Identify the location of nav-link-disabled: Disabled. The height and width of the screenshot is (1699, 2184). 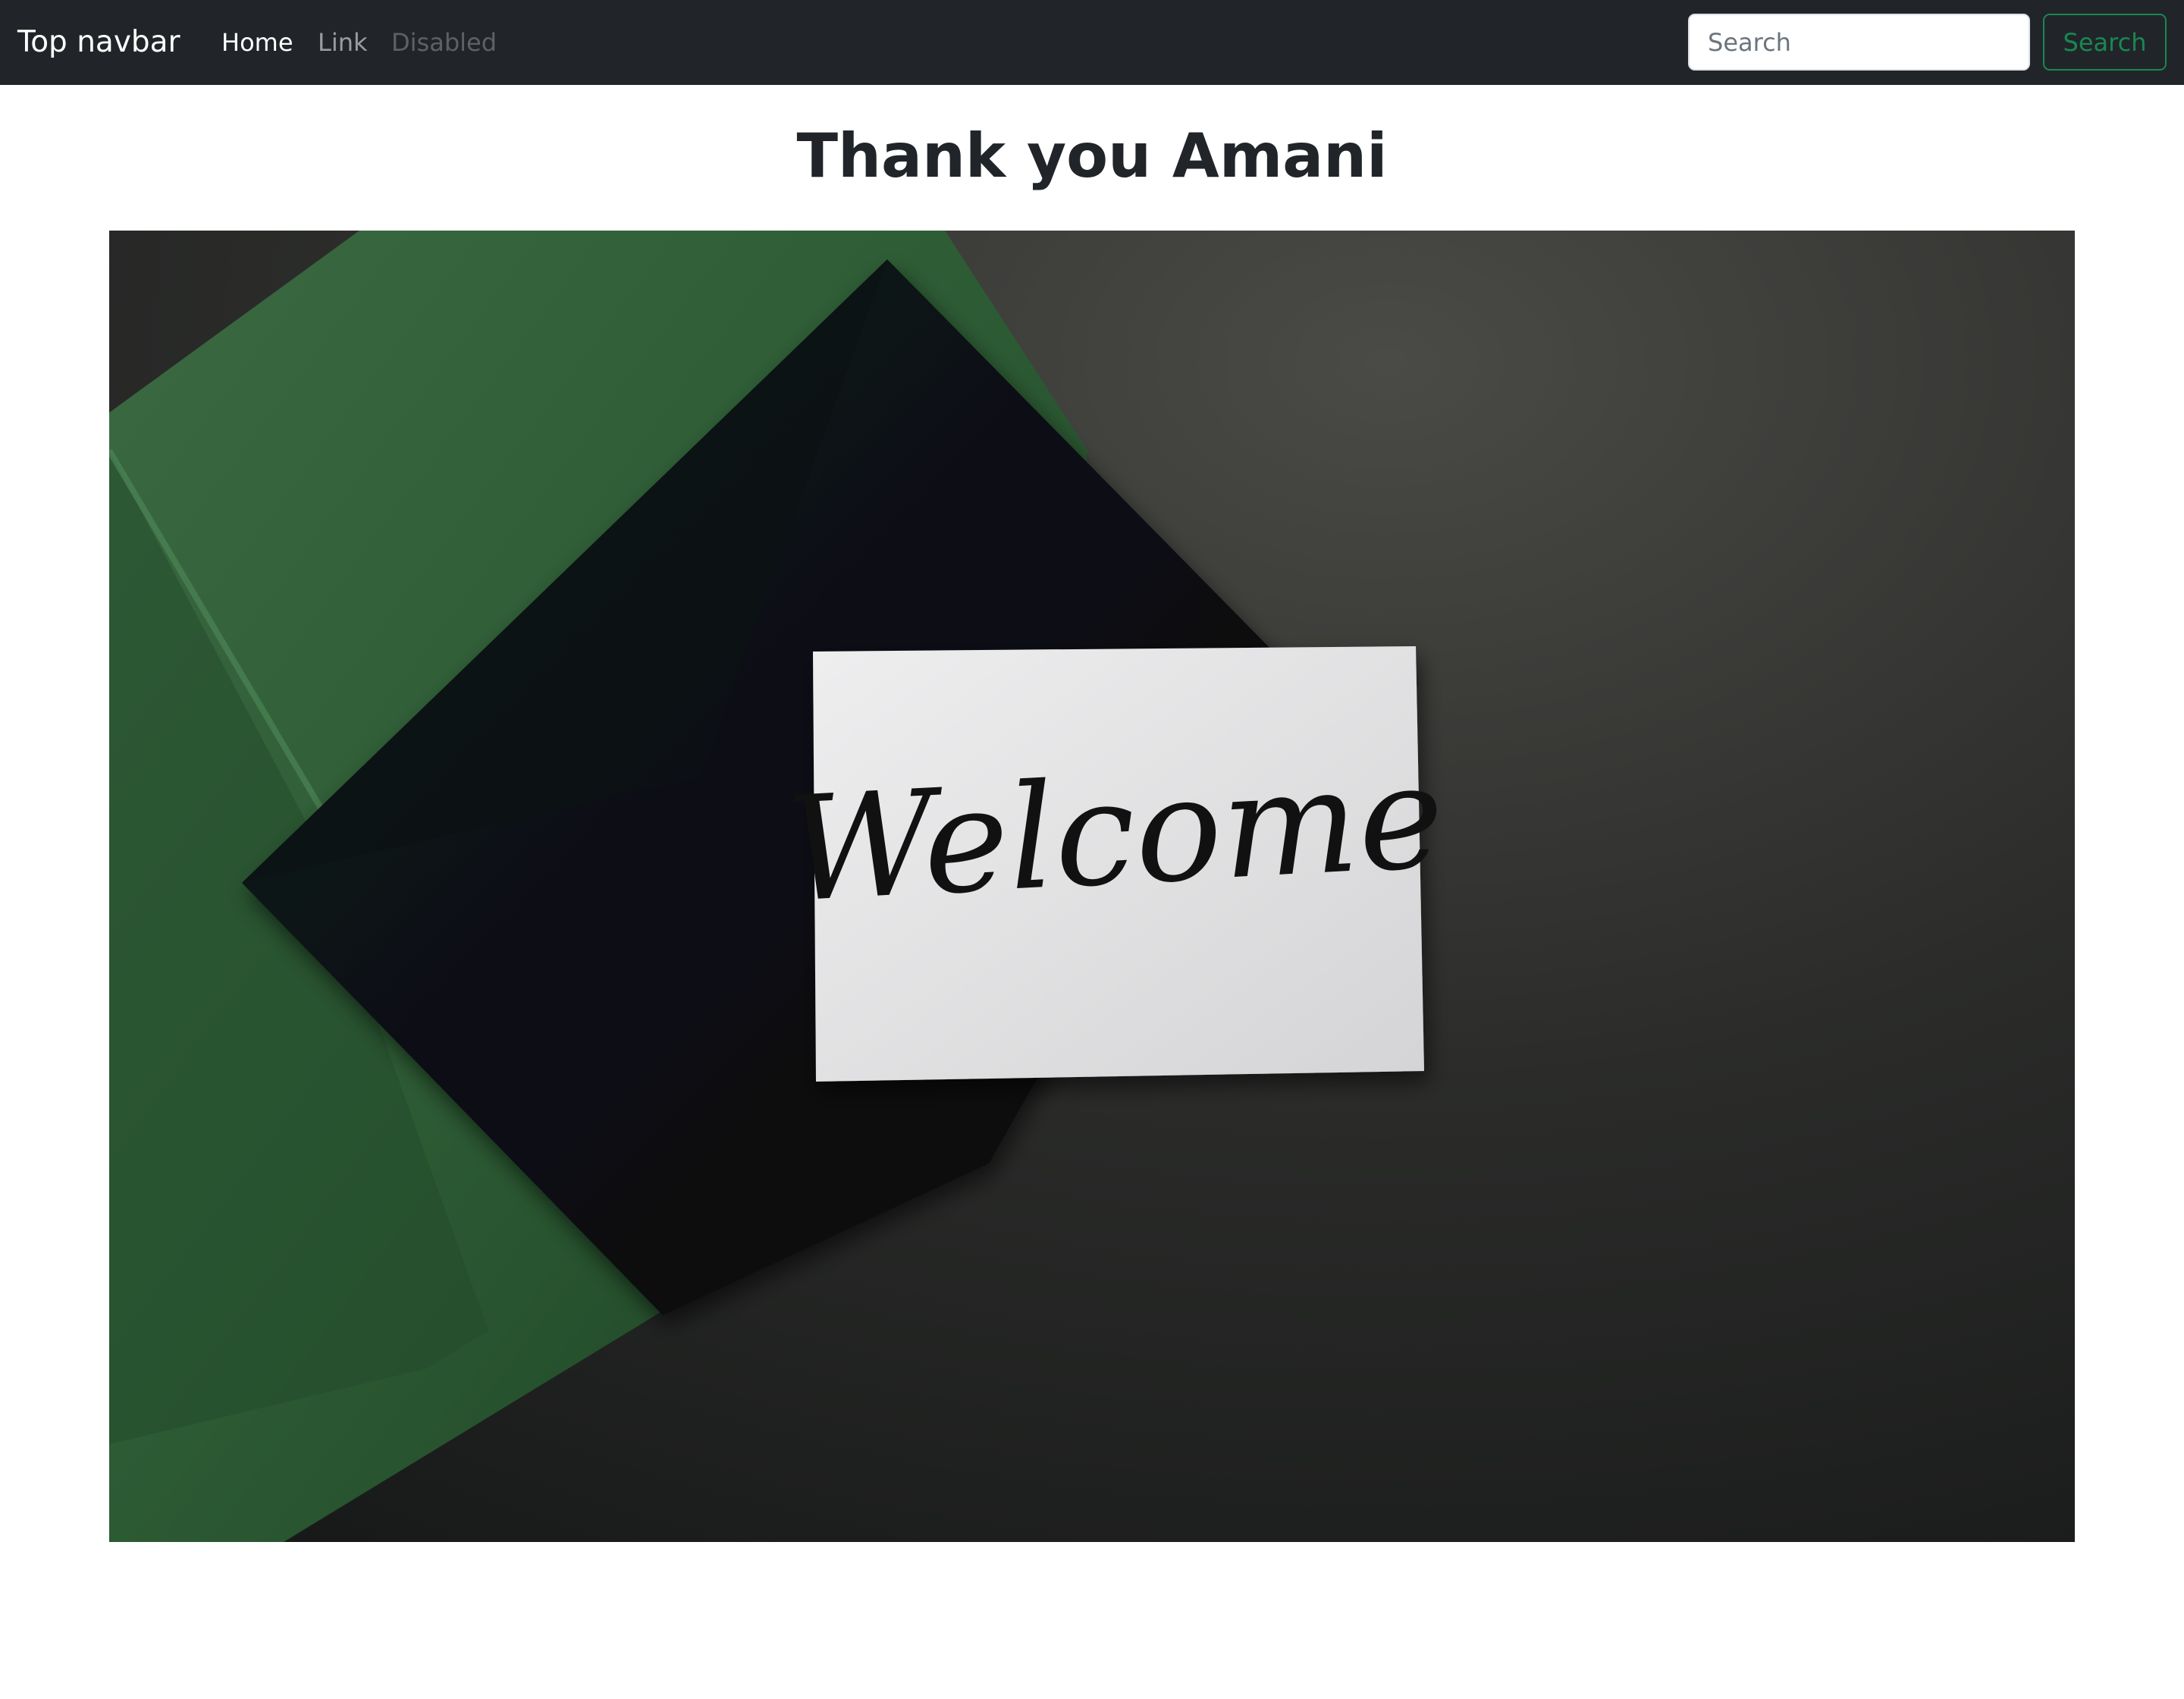
(444, 42).